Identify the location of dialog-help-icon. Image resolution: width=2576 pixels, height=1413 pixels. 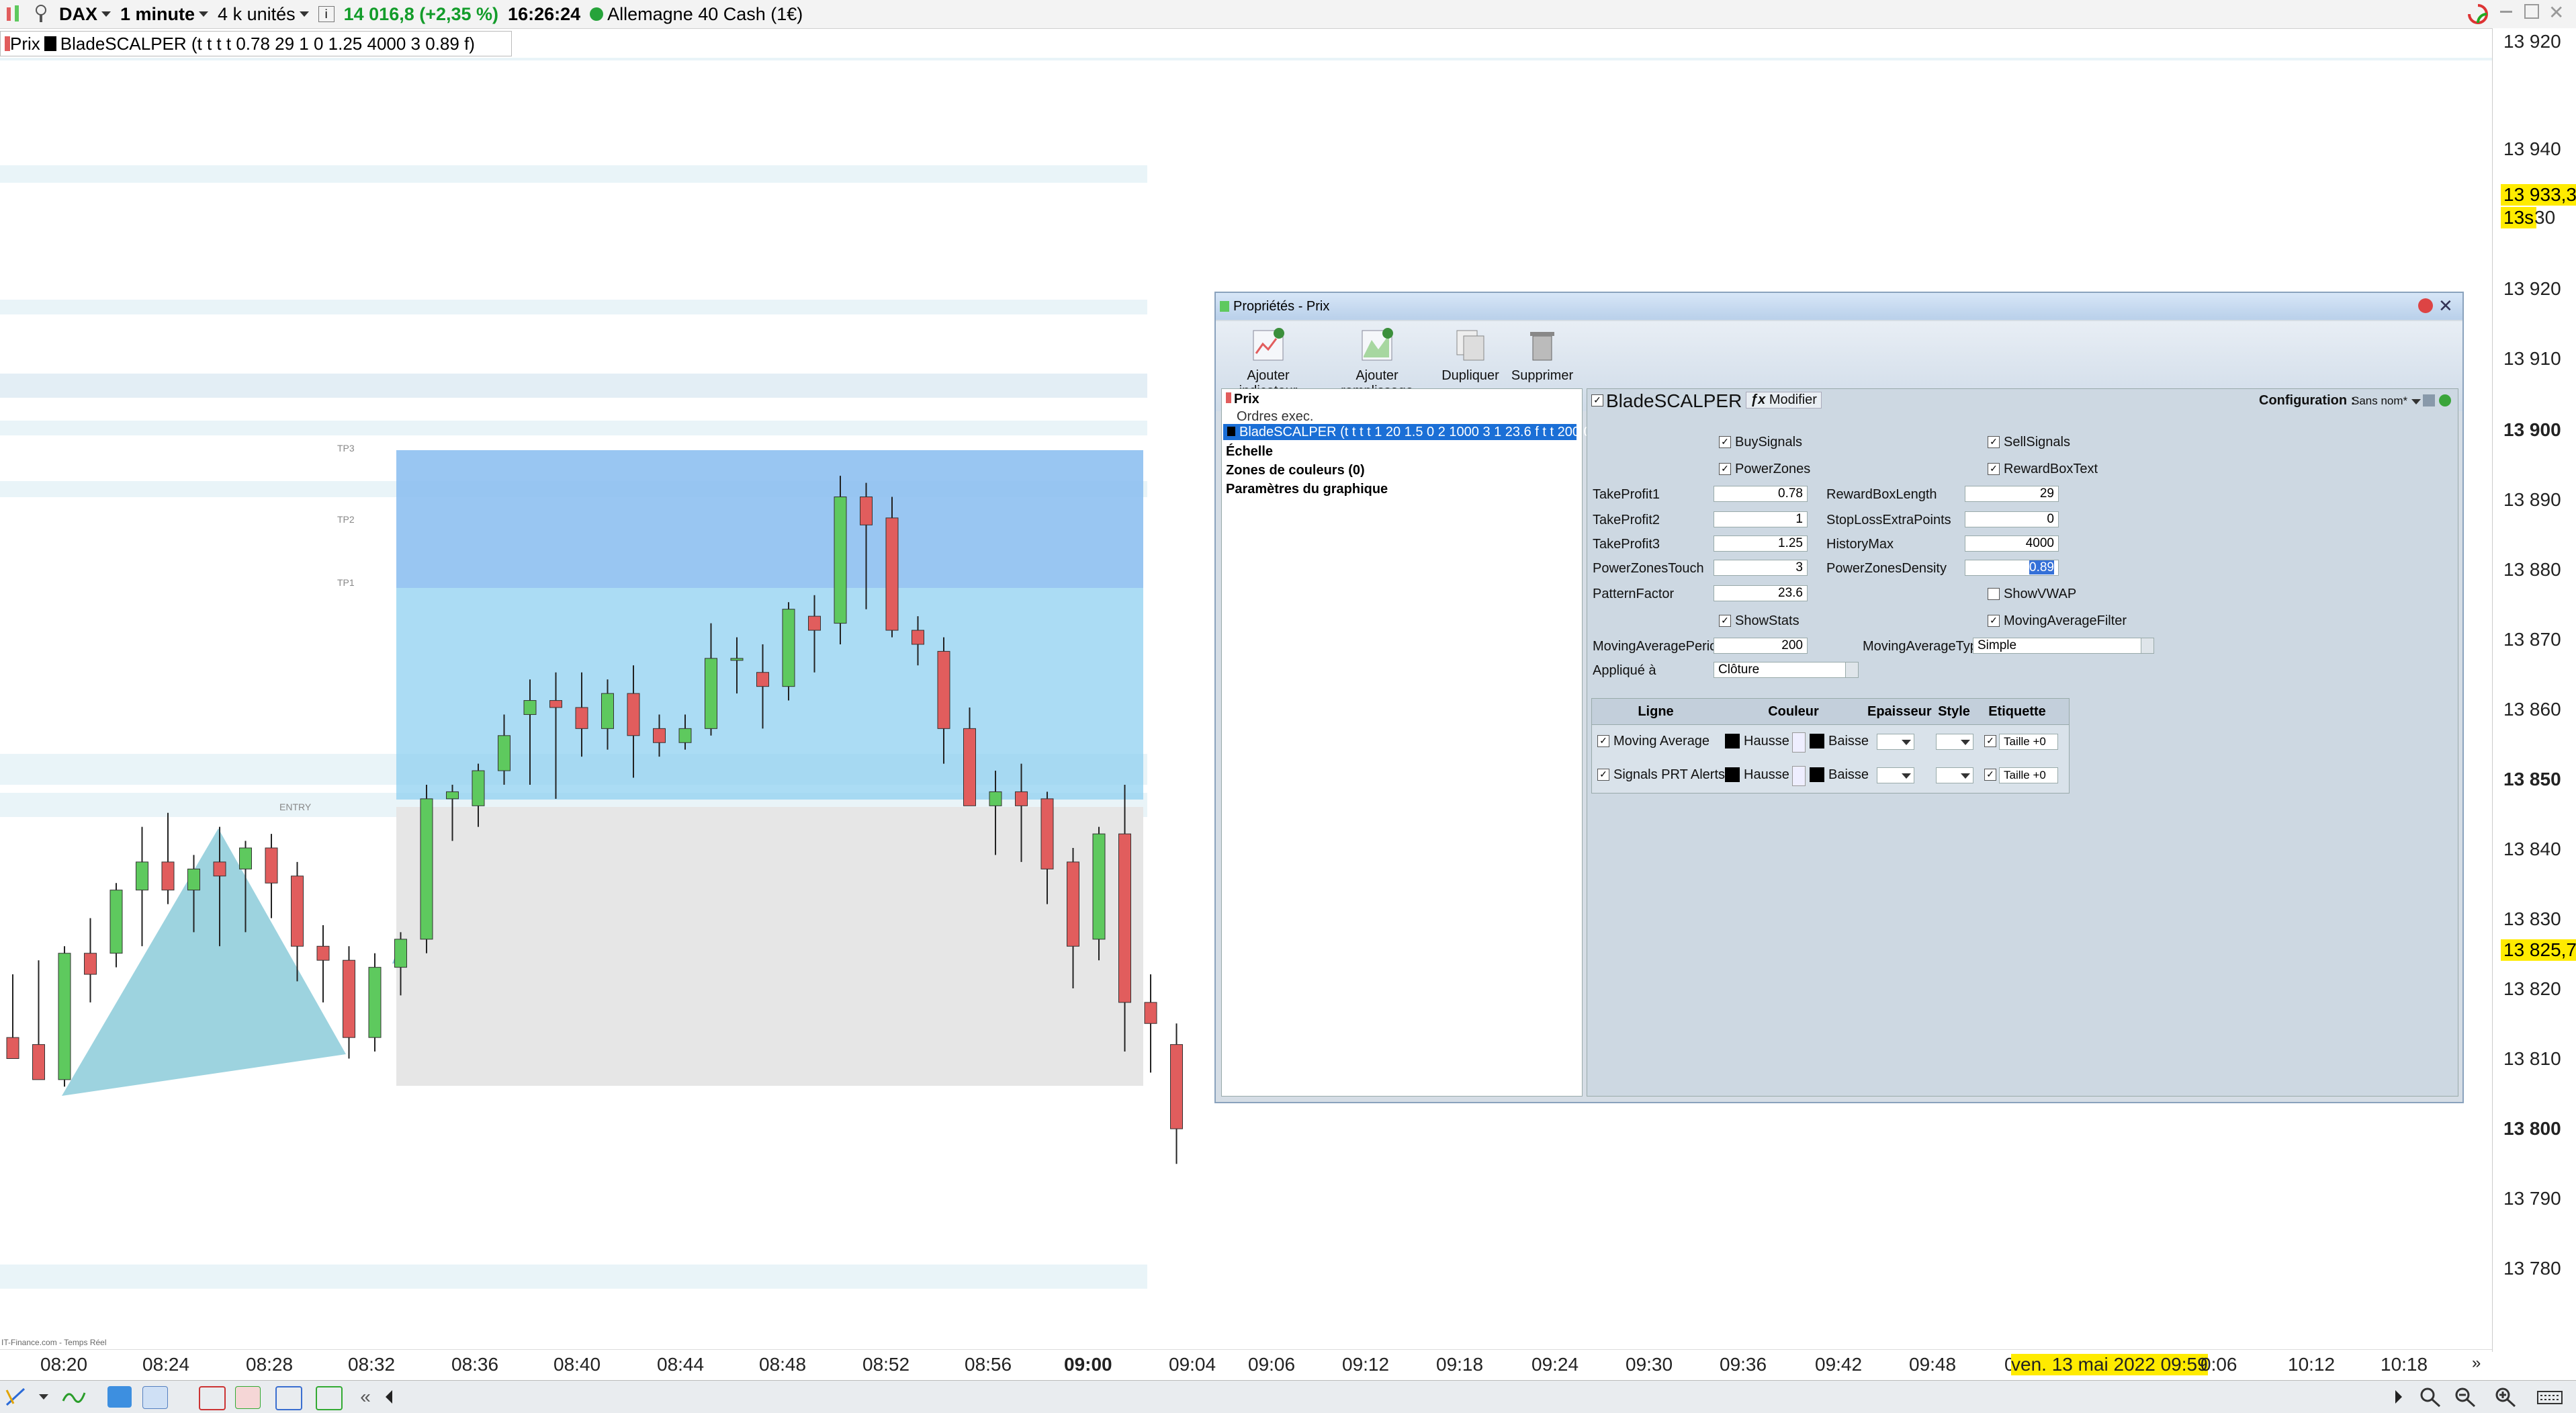
(2426, 305).